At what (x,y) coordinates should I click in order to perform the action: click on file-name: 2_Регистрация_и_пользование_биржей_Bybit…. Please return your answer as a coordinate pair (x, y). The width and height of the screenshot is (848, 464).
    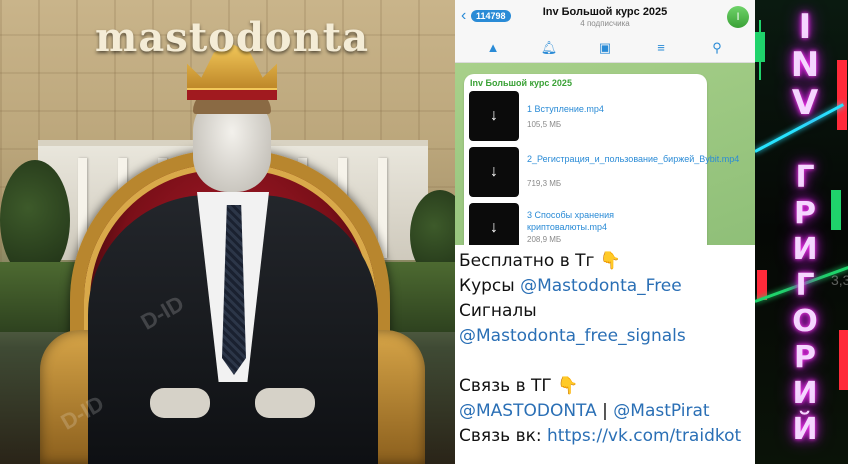
    Looking at the image, I should click on (633, 159).